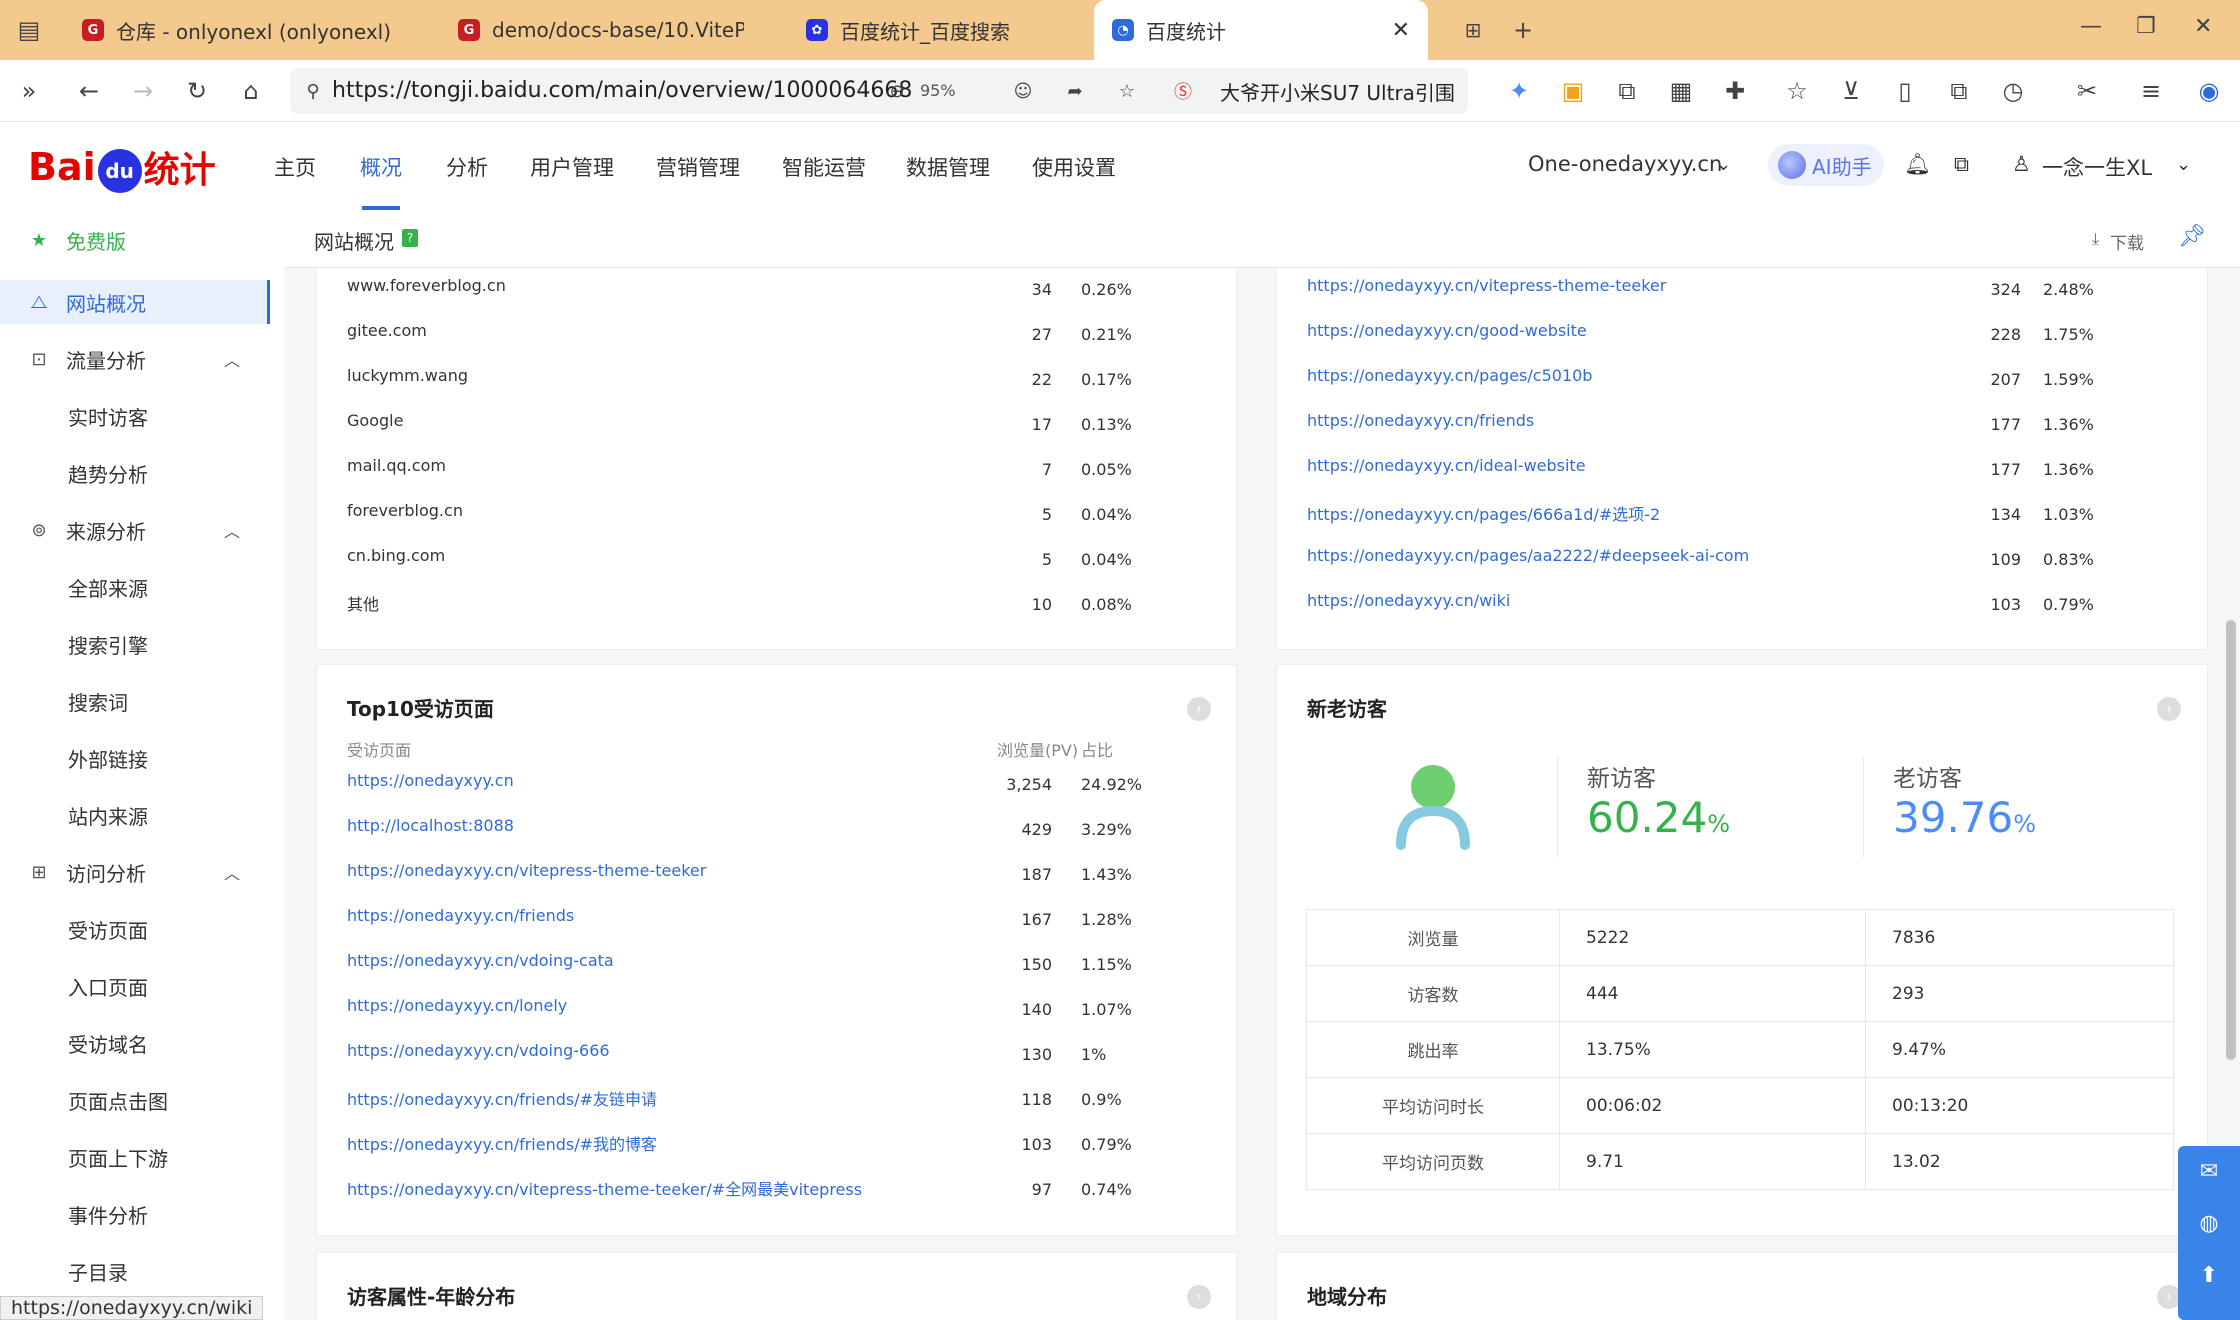 The image size is (2240, 1320). What do you see at coordinates (1961, 164) in the screenshot?
I see `switch-icon: ⧉` at bounding box center [1961, 164].